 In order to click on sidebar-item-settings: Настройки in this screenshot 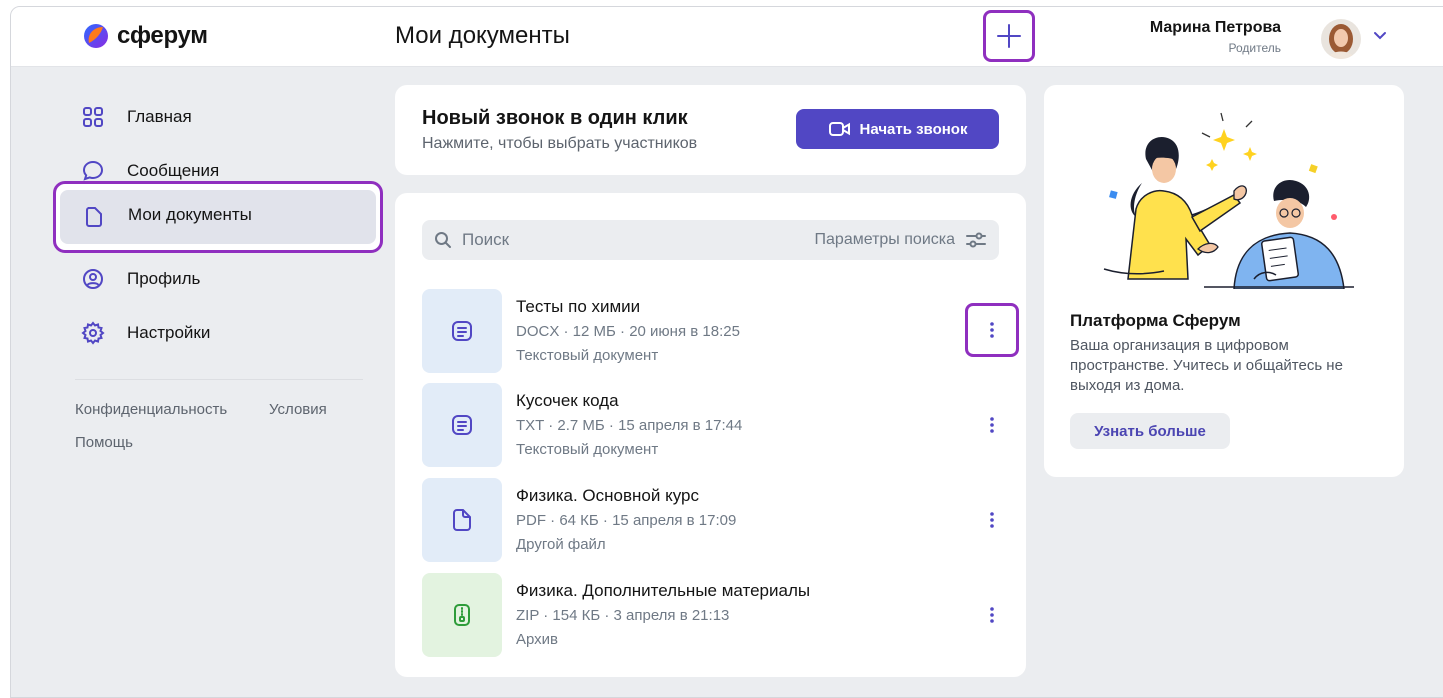, I will do `click(218, 333)`.